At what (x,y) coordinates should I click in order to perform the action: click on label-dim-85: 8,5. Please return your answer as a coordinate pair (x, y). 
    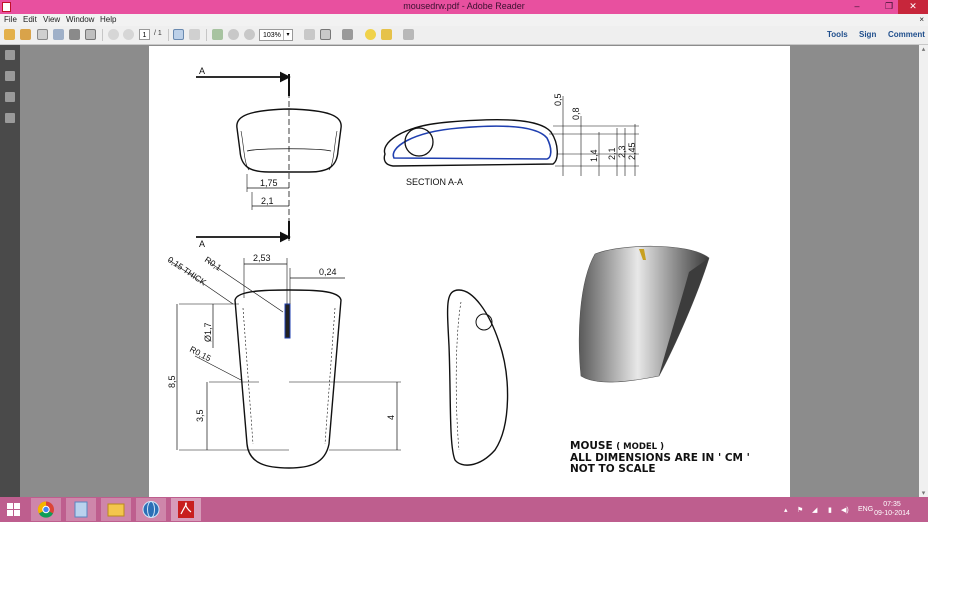
    Looking at the image, I should click on (172, 381).